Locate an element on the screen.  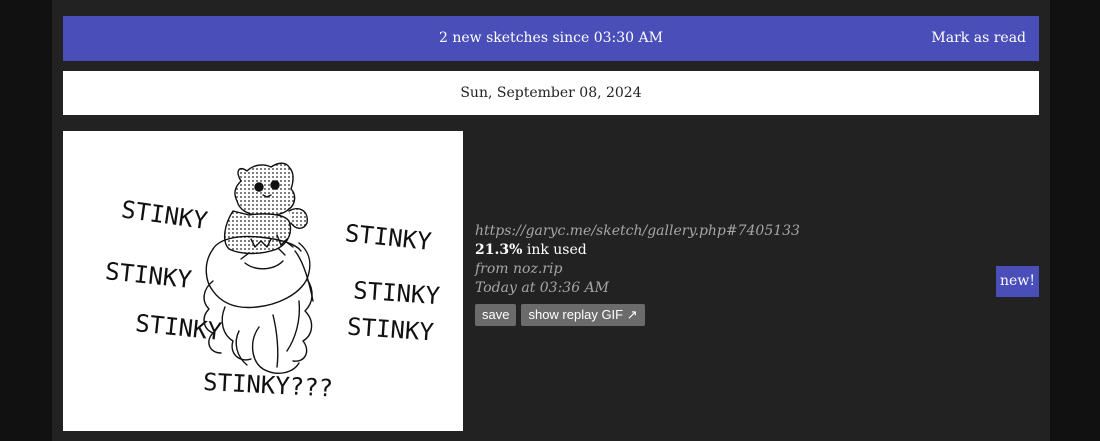
sketch-actions: save show replay GIF ↗ is located at coordinates (637, 315).